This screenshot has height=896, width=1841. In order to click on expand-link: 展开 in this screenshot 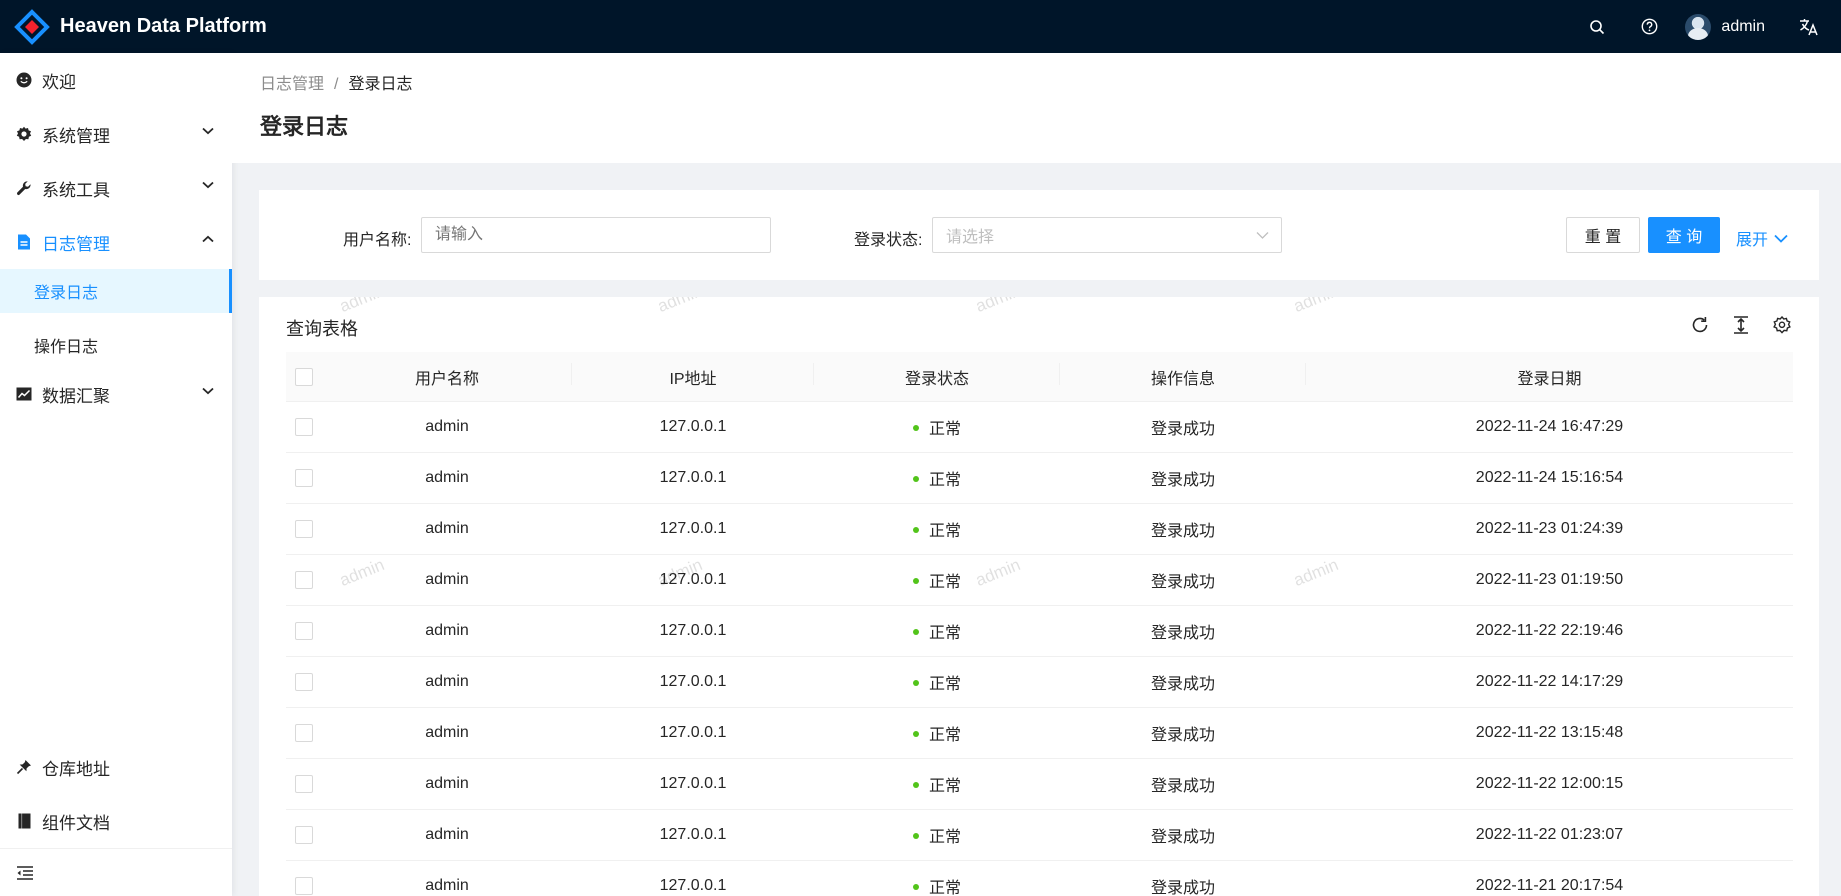, I will do `click(1762, 238)`.